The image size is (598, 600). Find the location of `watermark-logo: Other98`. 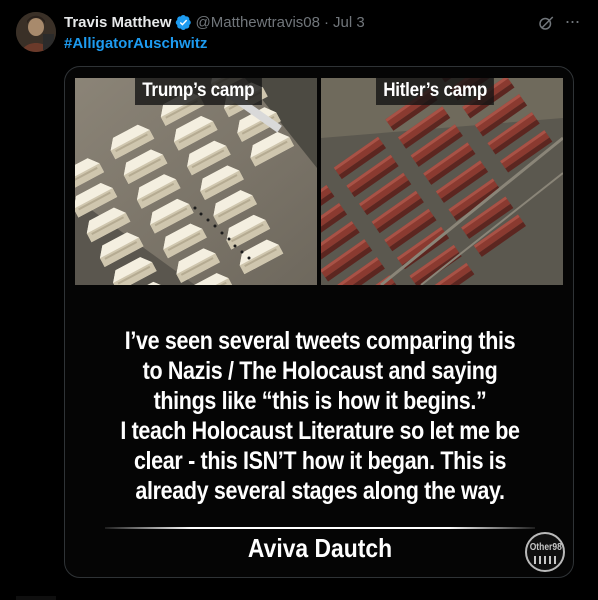

watermark-logo: Other98 is located at coordinates (545, 552).